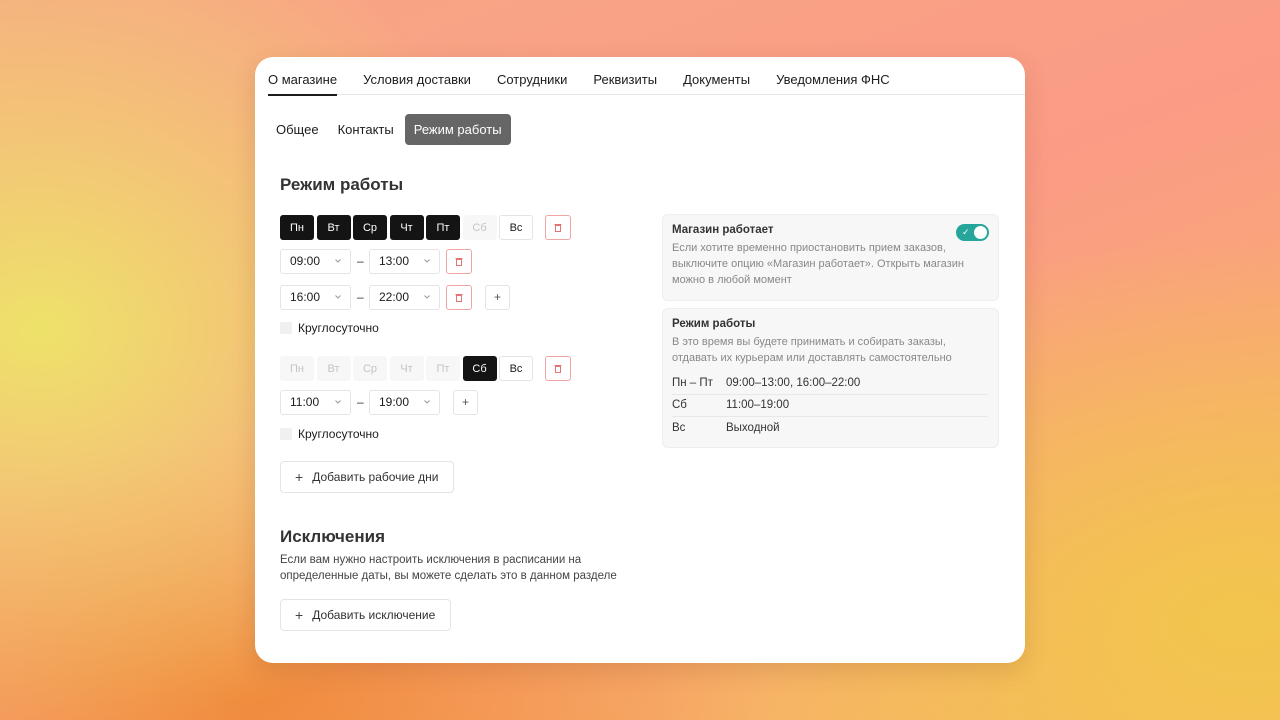 Image resolution: width=1280 pixels, height=720 pixels. I want to click on section-title: Режим работы, so click(342, 184).